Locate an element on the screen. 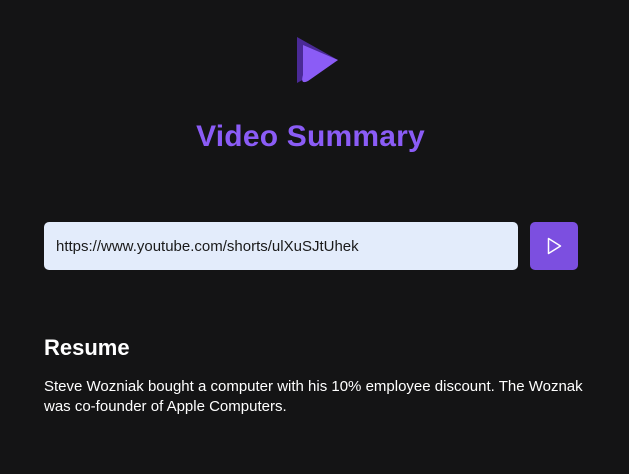 The height and width of the screenshot is (474, 629). play-logo-icon is located at coordinates (317, 60).